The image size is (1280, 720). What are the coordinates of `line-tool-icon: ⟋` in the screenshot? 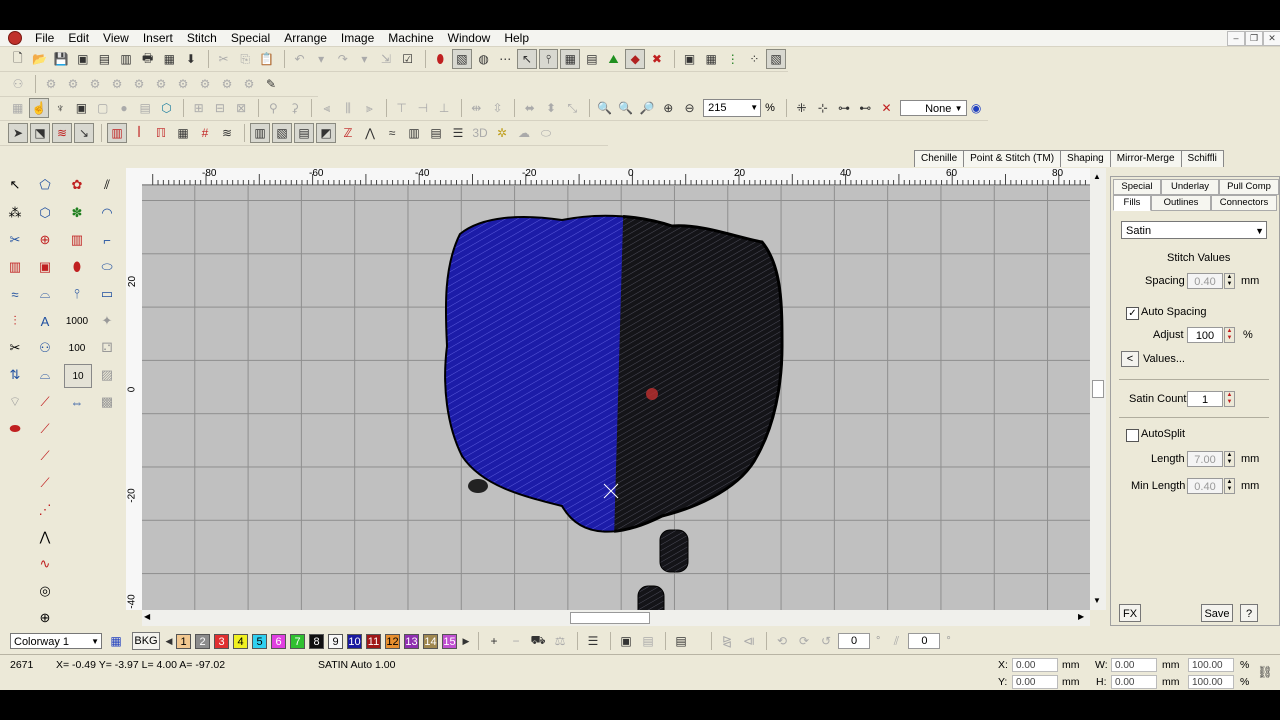 It's located at (45, 402).